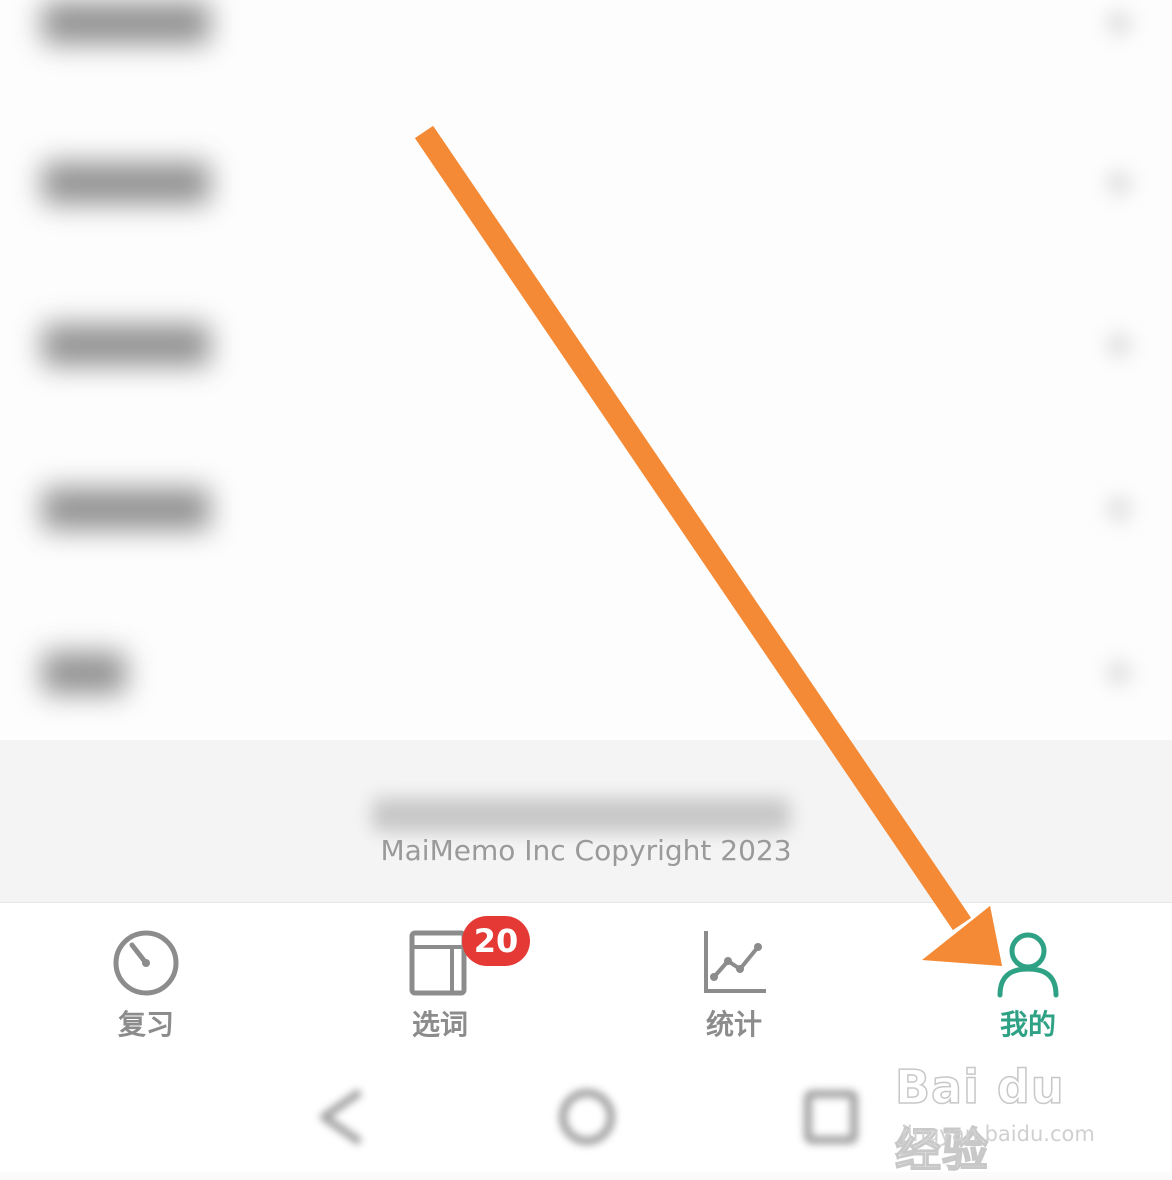 The image size is (1172, 1180). What do you see at coordinates (1028, 965) in the screenshot?
I see `person-icon` at bounding box center [1028, 965].